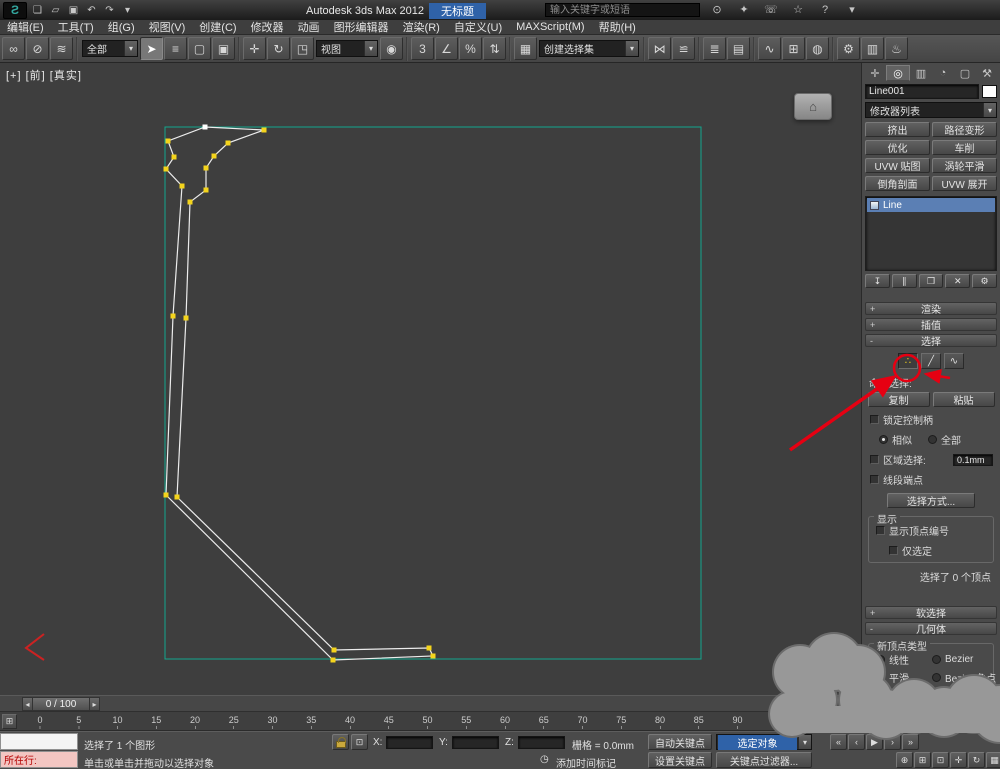 The width and height of the screenshot is (1000, 769). What do you see at coordinates (475, 742) in the screenshot?
I see `y-coordinate-field` at bounding box center [475, 742].